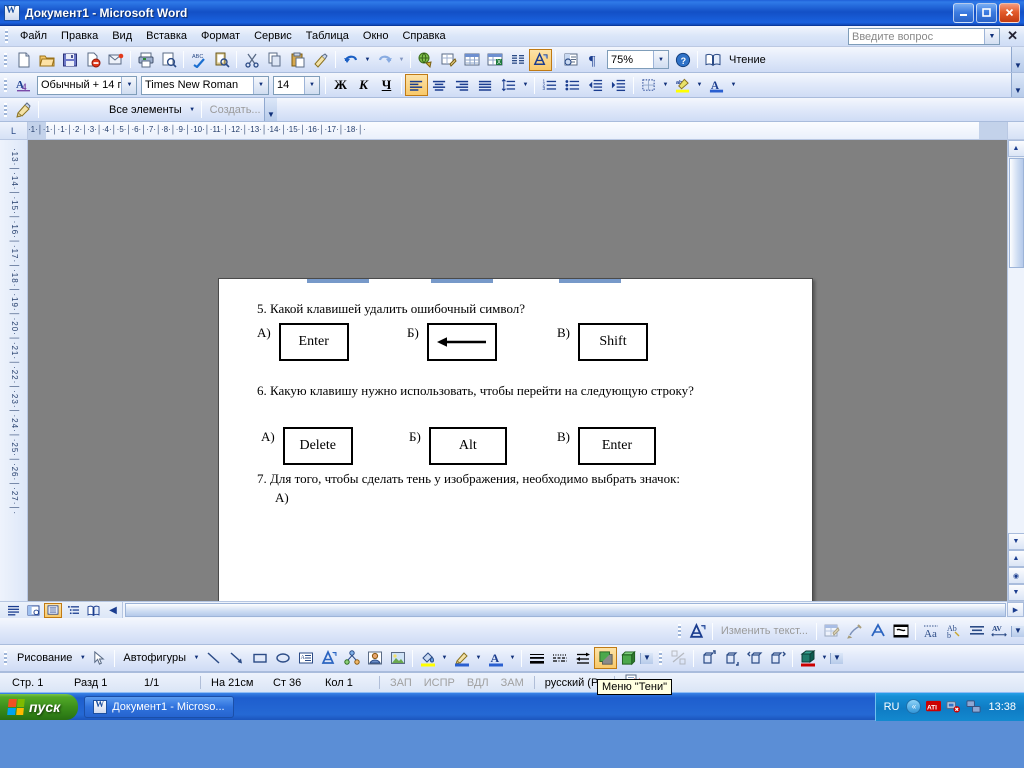  I want to click on styles-formatting-icon: A4, so click(23, 85).